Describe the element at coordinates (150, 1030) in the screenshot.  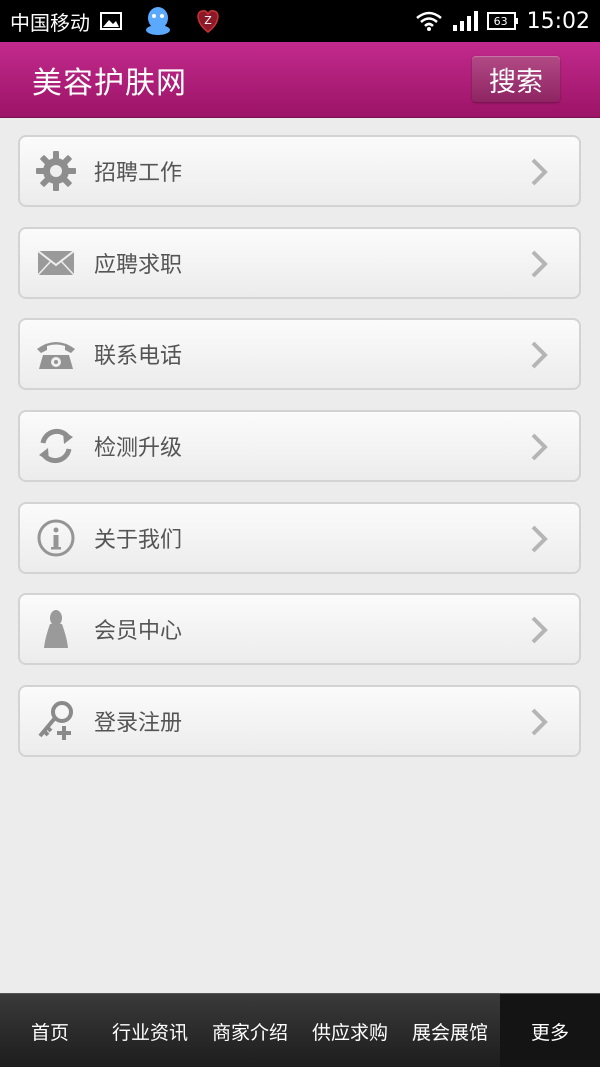
I see `nav-industry-news: 行业资讯` at that location.